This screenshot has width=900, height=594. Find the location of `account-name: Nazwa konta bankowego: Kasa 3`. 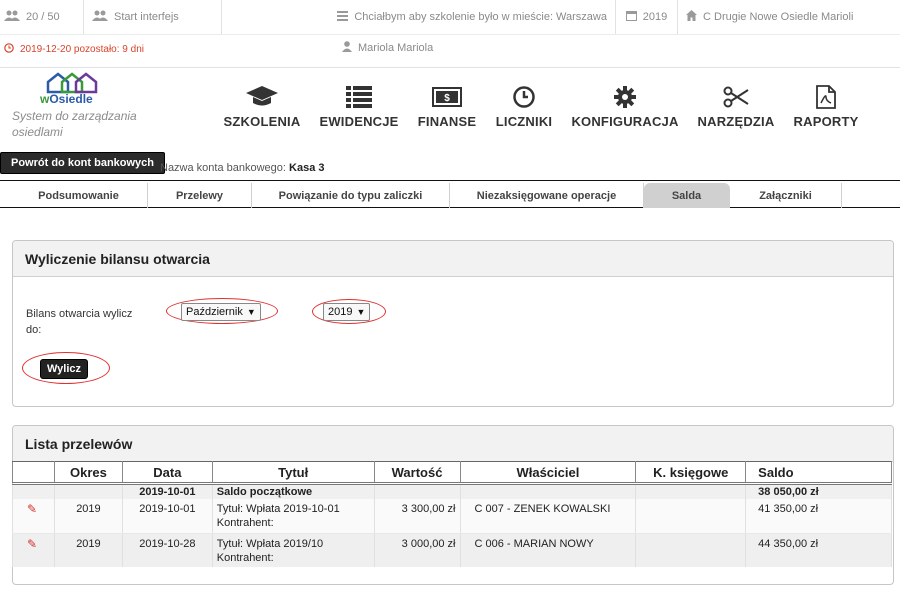

account-name: Nazwa konta bankowego: Kasa 3 is located at coordinates (242, 168).